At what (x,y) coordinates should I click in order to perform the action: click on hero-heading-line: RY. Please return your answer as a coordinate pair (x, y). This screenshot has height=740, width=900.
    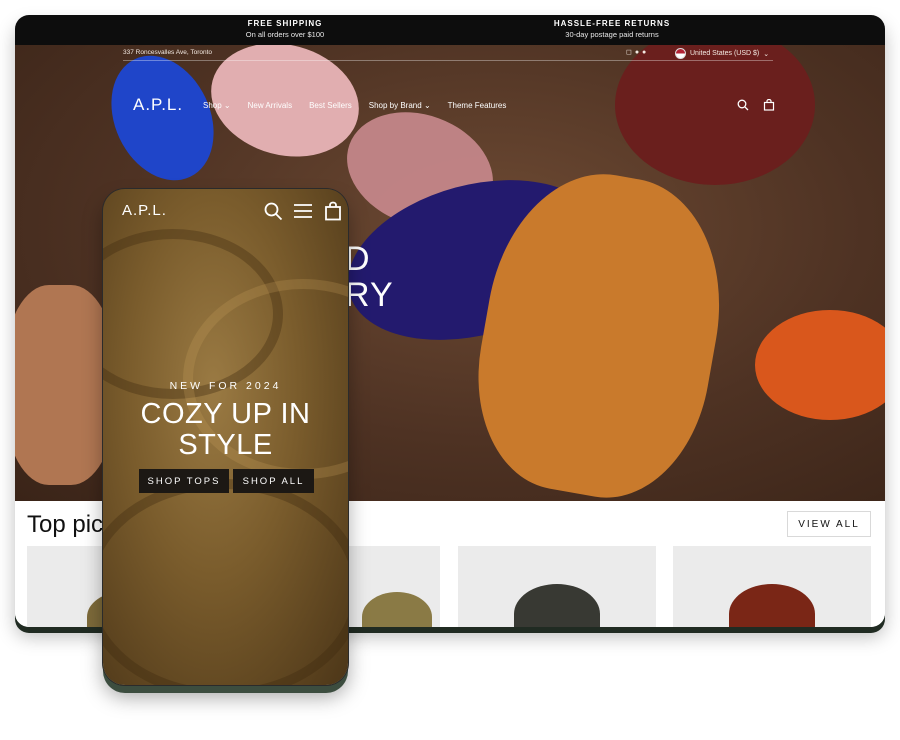
    Looking at the image, I should click on (369, 295).